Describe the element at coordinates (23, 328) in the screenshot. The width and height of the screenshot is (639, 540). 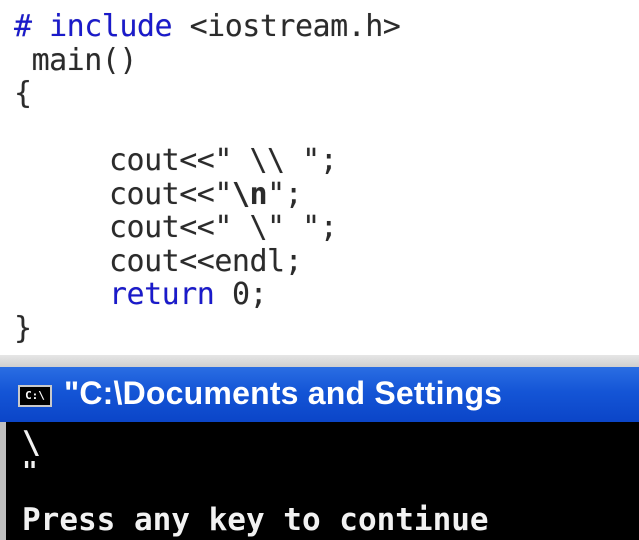
I see `close-brace: }` at that location.